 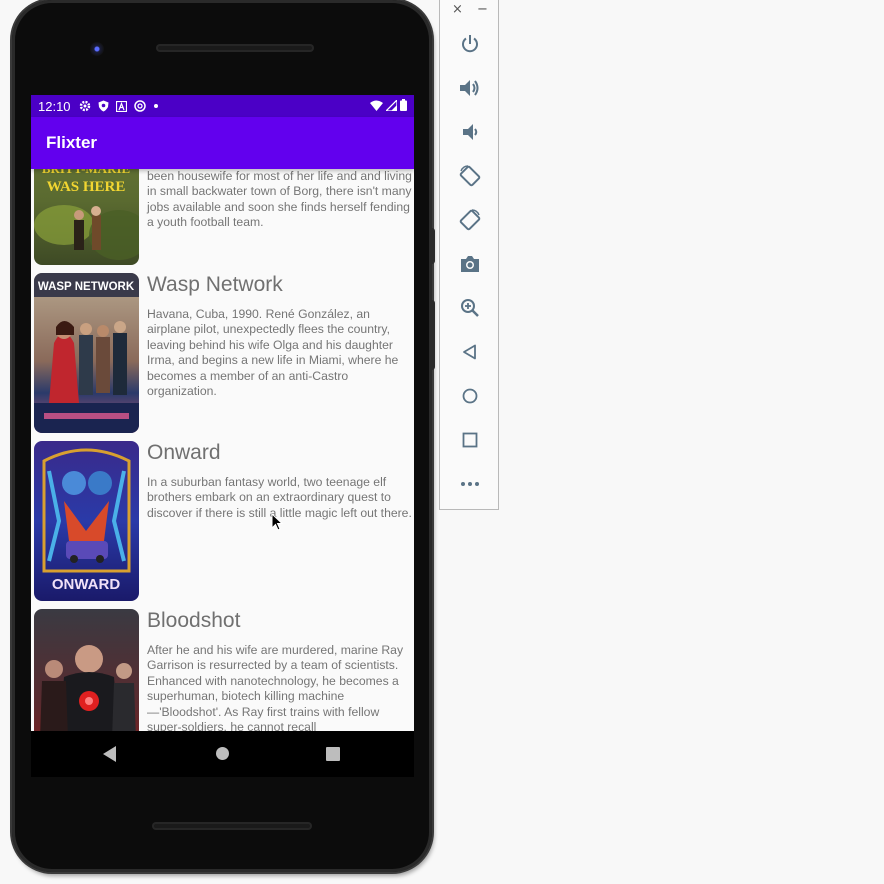 I want to click on app-title: Flixter, so click(x=72, y=142).